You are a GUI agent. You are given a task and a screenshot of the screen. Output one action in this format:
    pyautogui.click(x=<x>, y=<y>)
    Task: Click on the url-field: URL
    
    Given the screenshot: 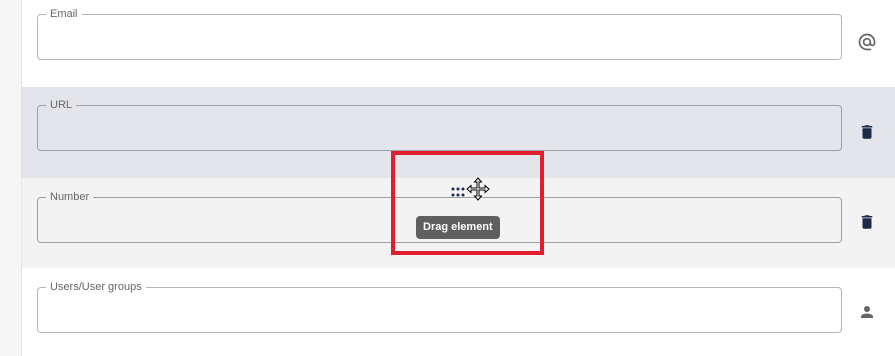 What is the action you would take?
    pyautogui.click(x=439, y=125)
    